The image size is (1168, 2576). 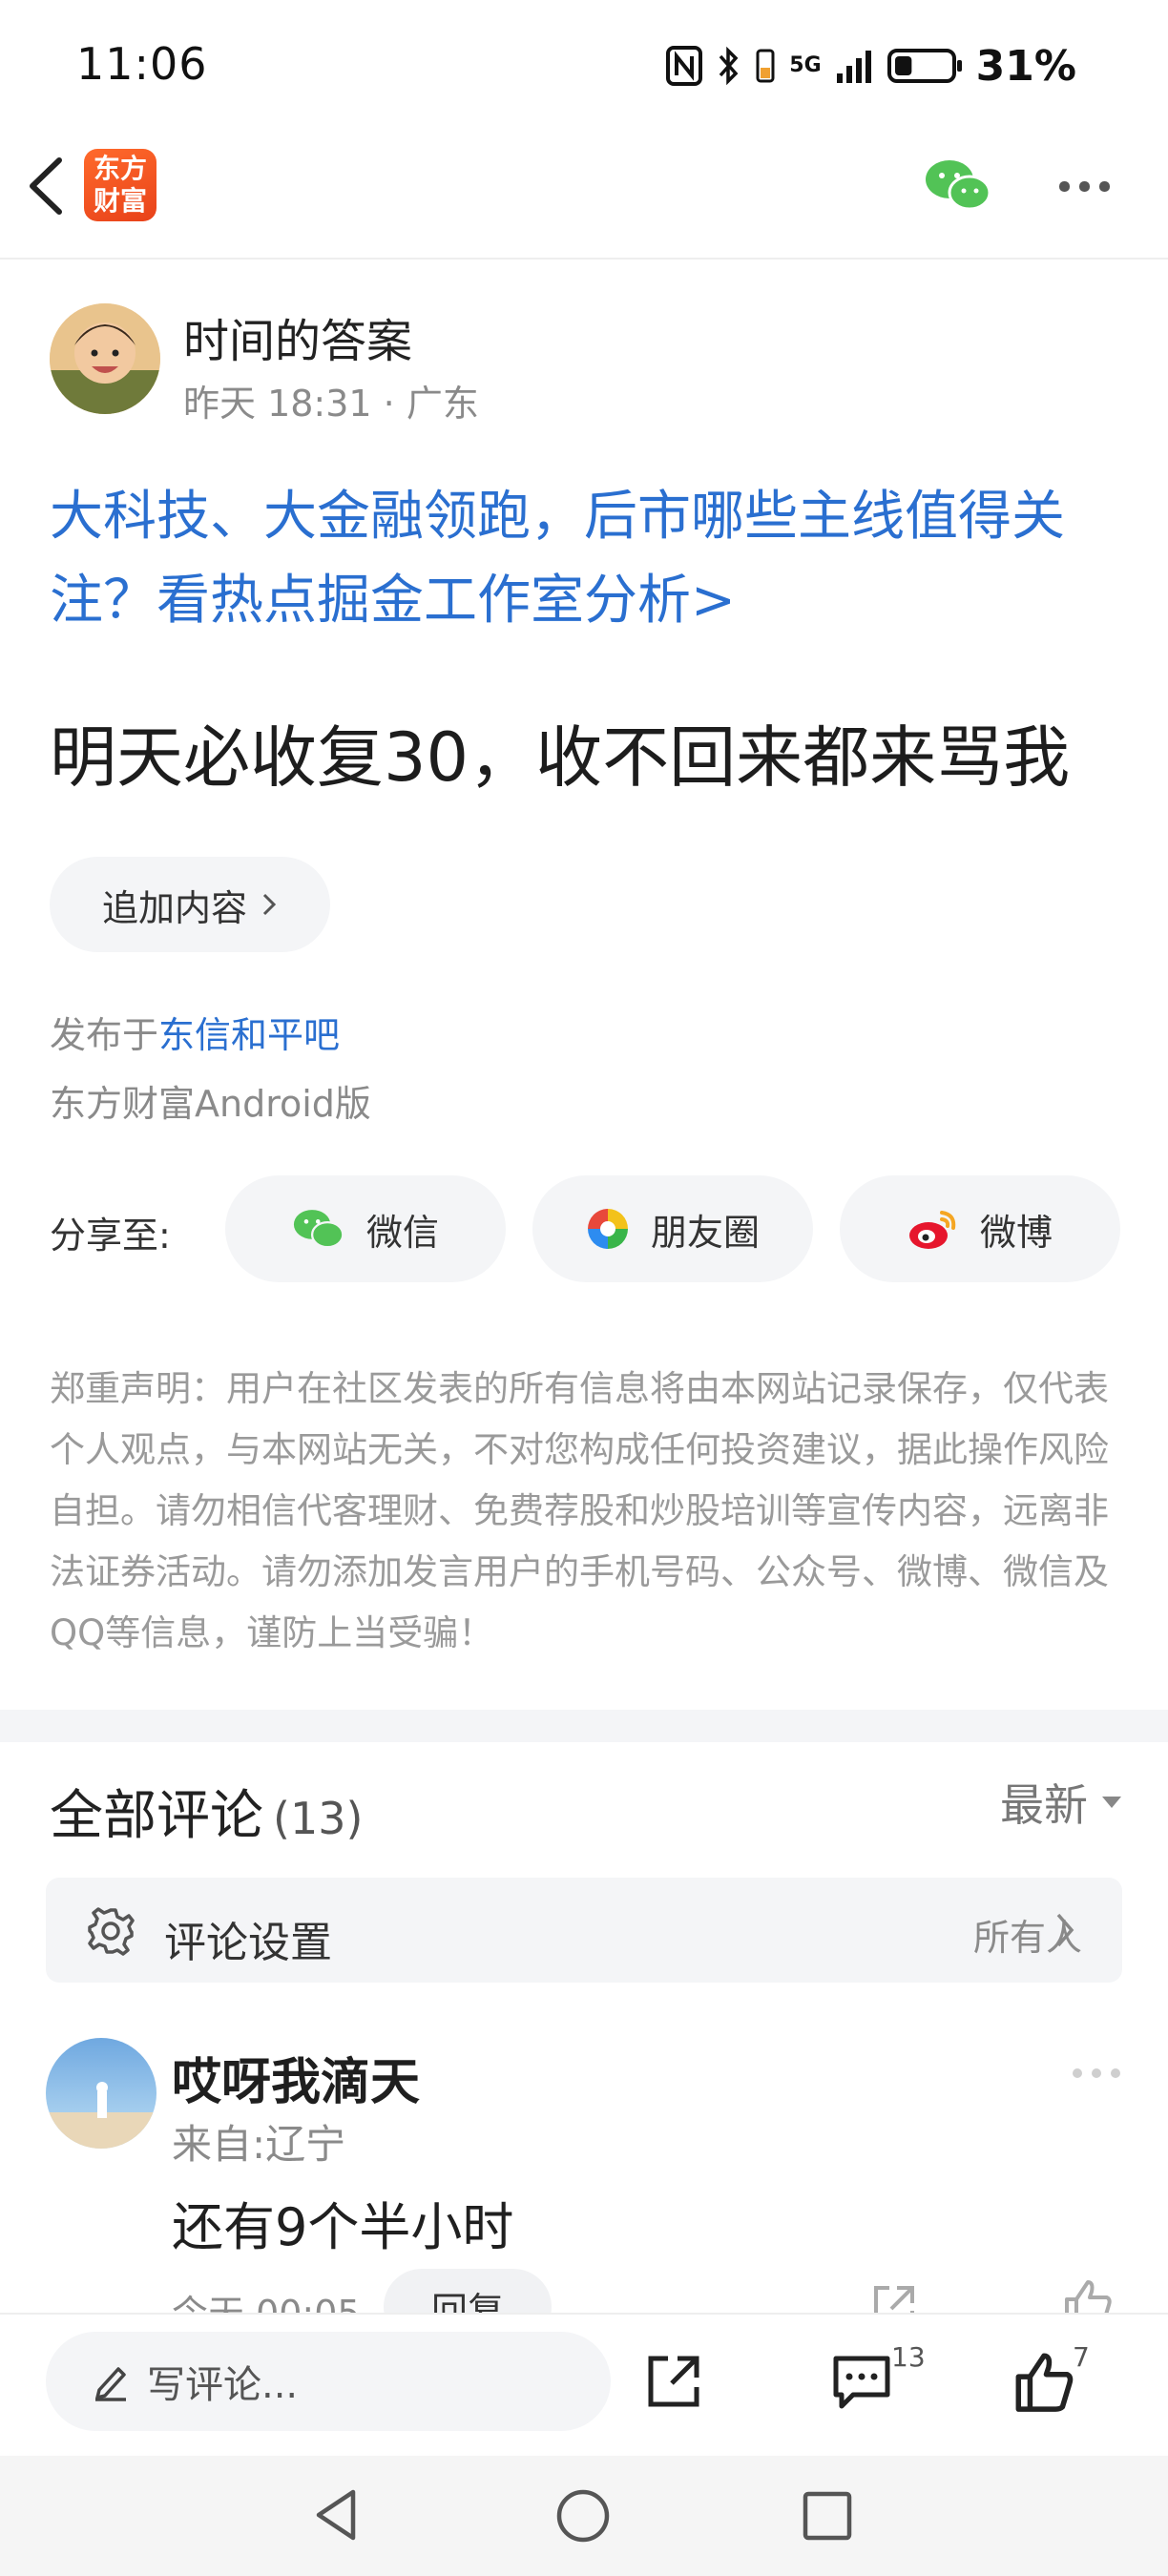 I want to click on section-divider, so click(x=584, y=1726).